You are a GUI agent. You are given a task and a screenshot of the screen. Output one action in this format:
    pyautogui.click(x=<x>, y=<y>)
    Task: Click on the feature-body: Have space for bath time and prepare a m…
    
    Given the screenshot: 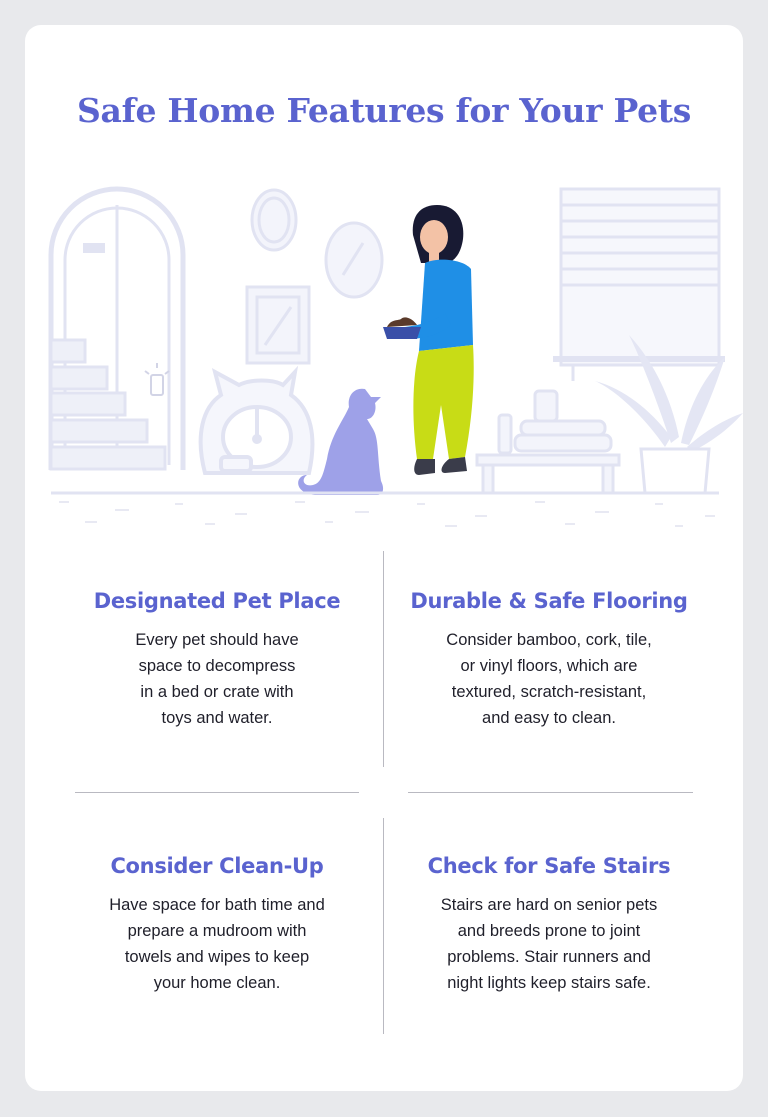 What is the action you would take?
    pyautogui.click(x=217, y=944)
    